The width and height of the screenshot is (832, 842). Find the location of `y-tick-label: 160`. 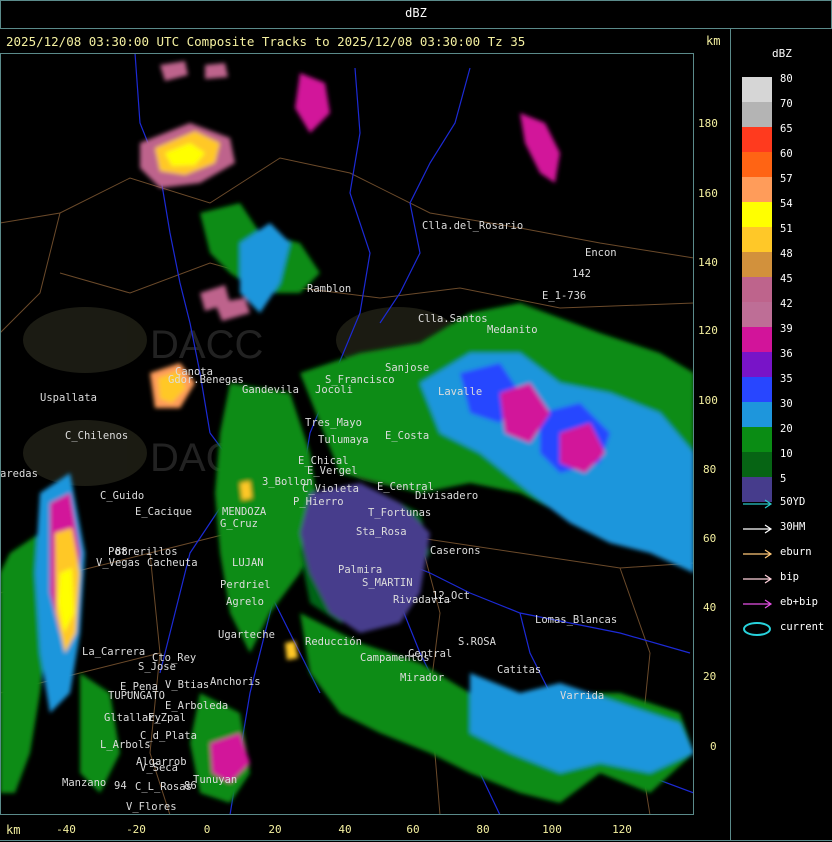

y-tick-label: 160 is located at coordinates (708, 193).